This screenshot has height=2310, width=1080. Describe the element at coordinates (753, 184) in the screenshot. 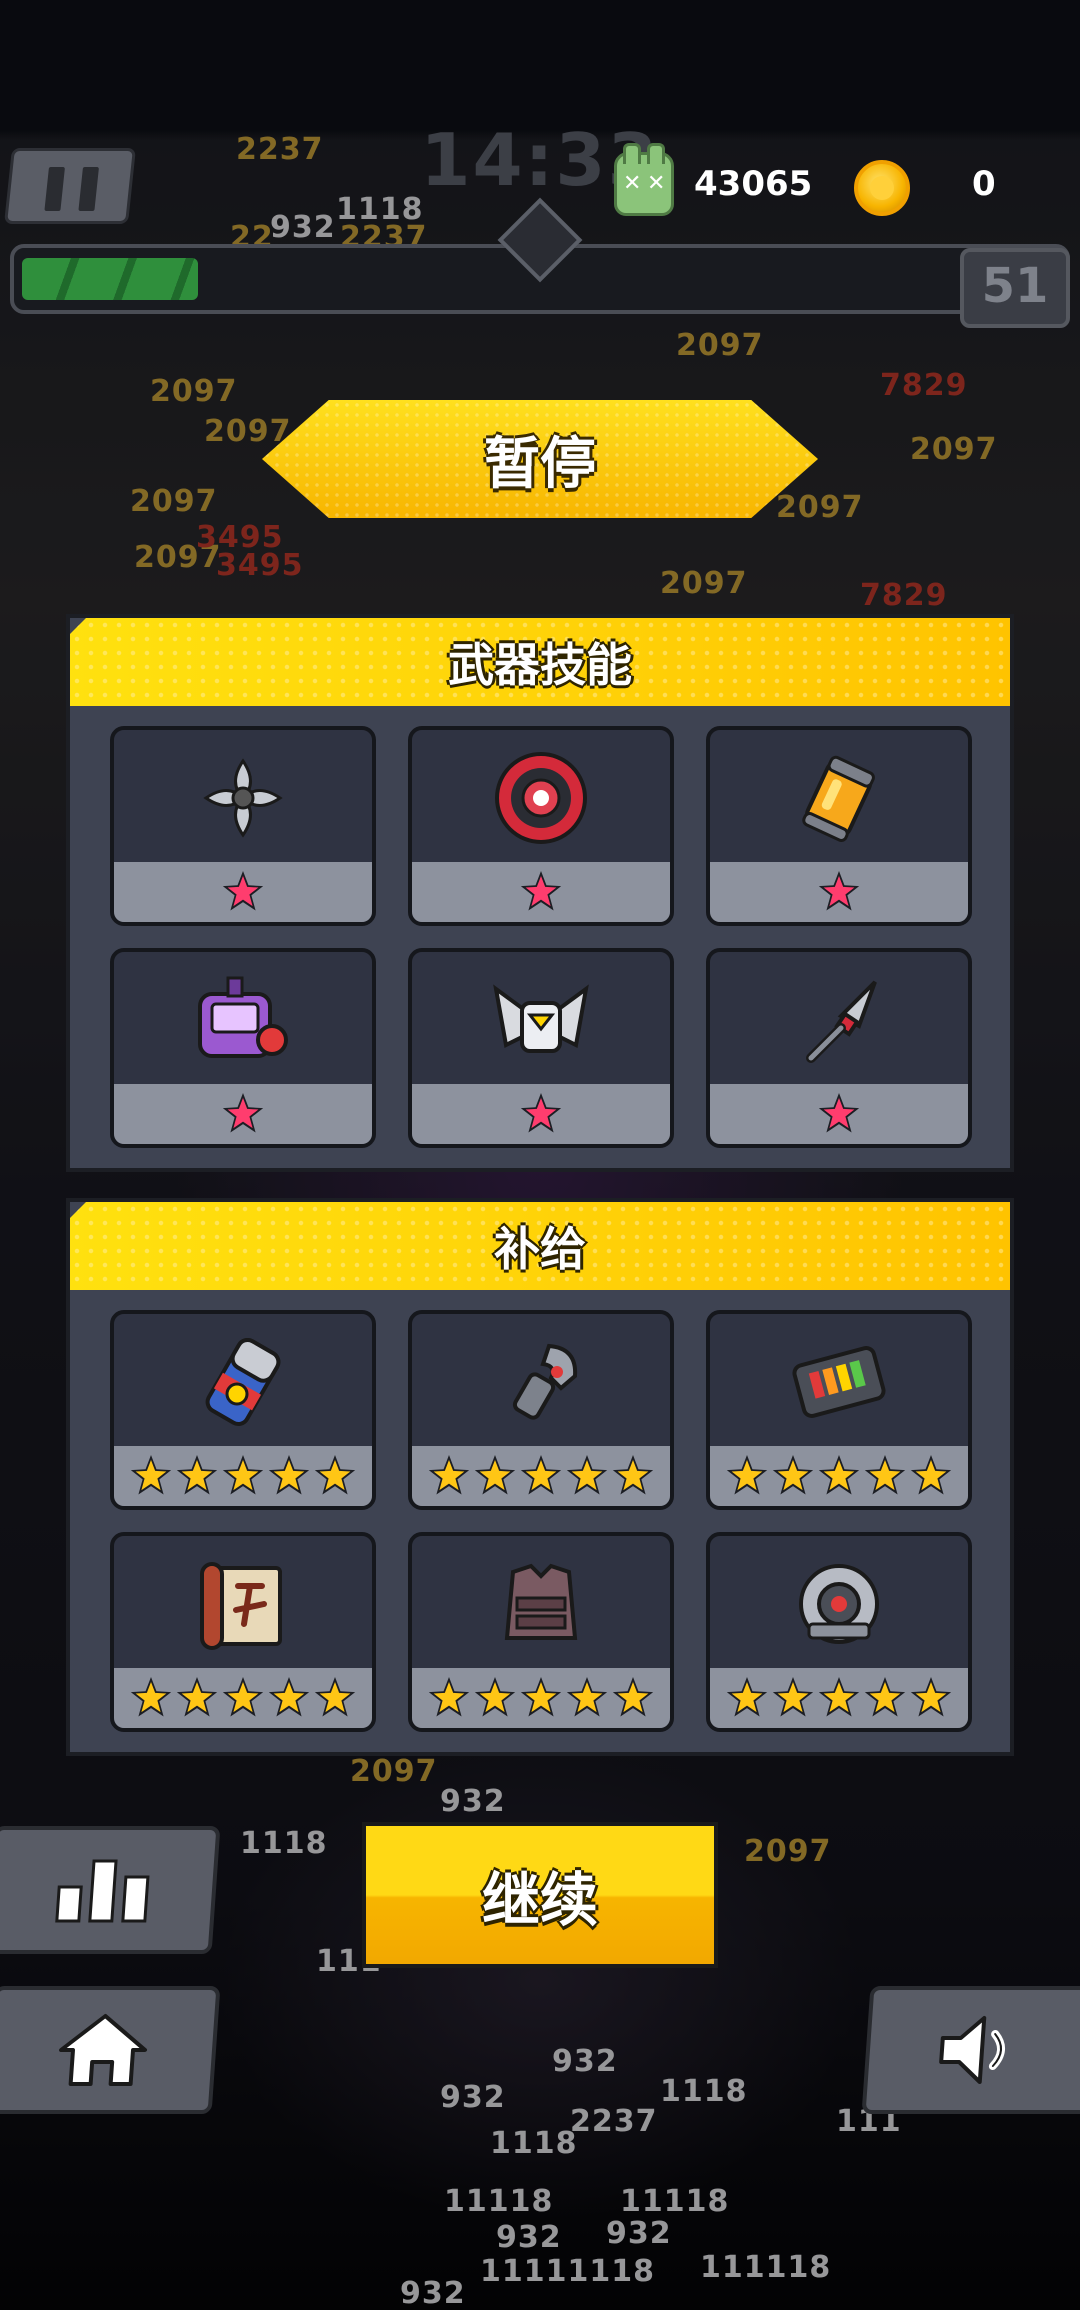

I see `kill-count: 43065` at that location.